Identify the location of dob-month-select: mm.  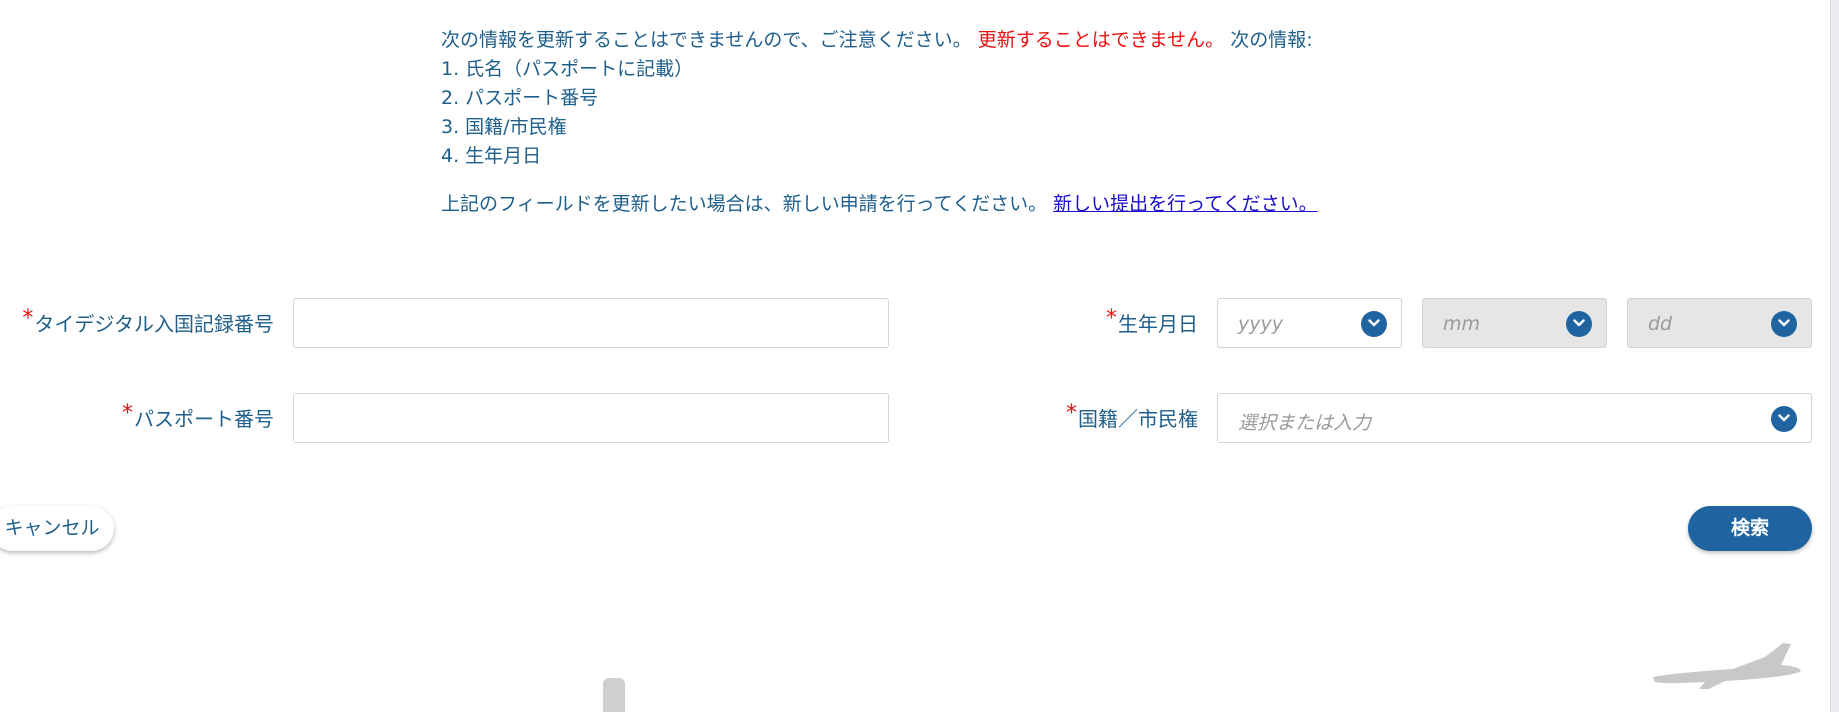
(1514, 323).